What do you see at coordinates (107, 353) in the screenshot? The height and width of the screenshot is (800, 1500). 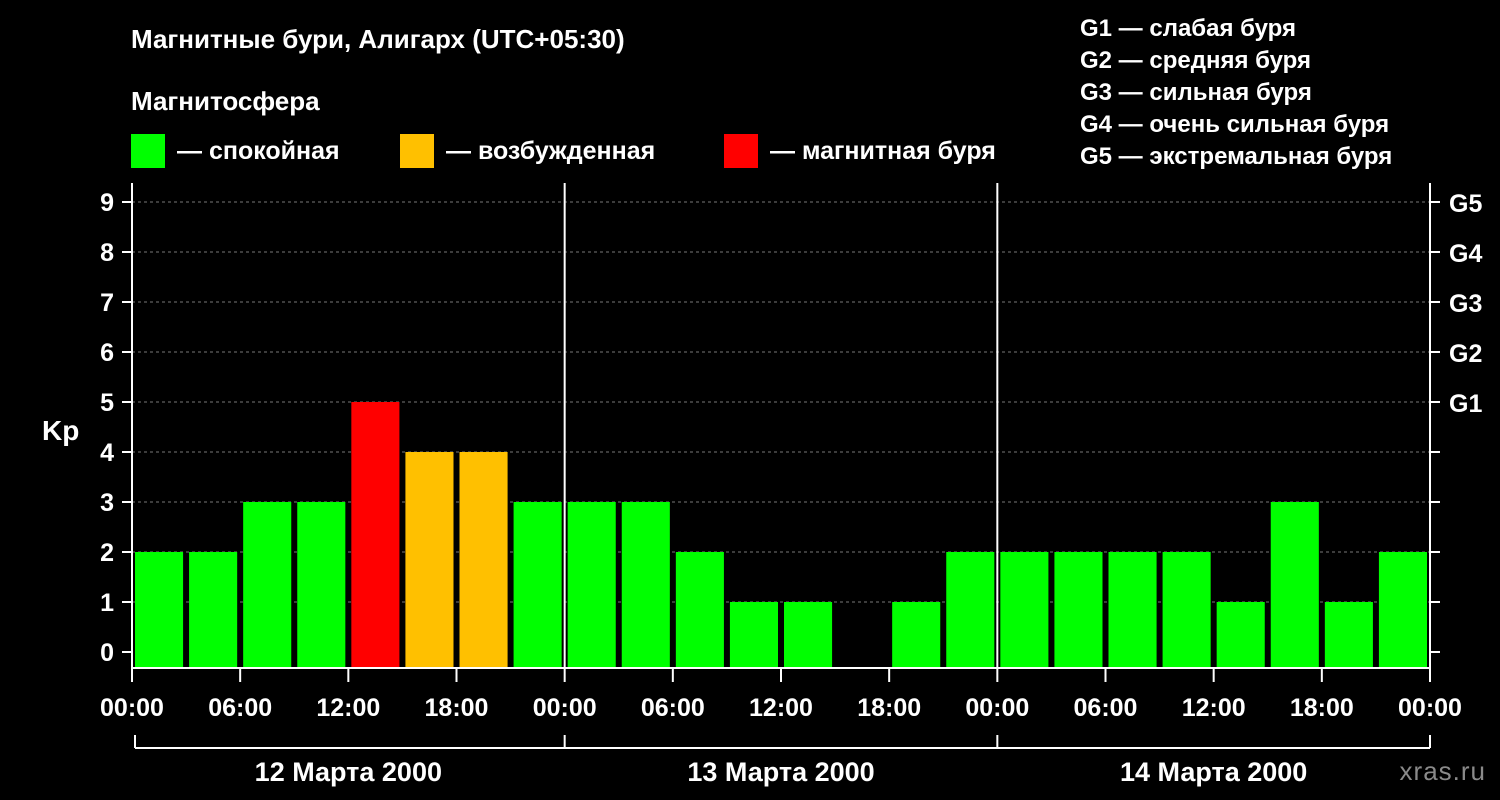 I see `y-tick-label: 6` at bounding box center [107, 353].